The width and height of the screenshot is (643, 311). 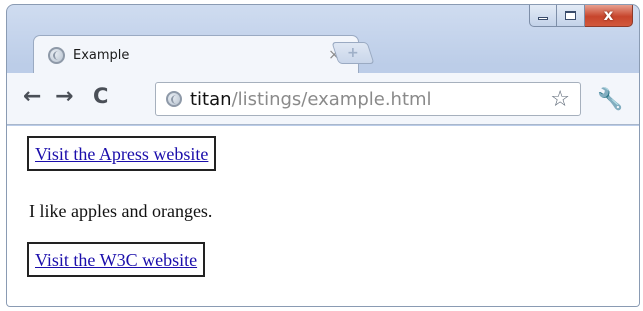 I want to click on window-controls: x, so click(x=581, y=16).